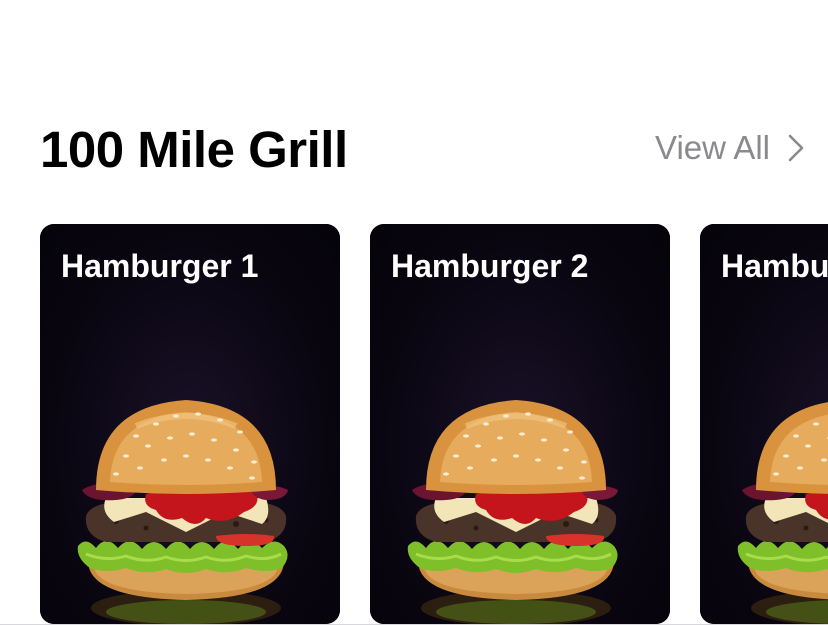  What do you see at coordinates (160, 266) in the screenshot?
I see `card-title: Hamburger 1` at bounding box center [160, 266].